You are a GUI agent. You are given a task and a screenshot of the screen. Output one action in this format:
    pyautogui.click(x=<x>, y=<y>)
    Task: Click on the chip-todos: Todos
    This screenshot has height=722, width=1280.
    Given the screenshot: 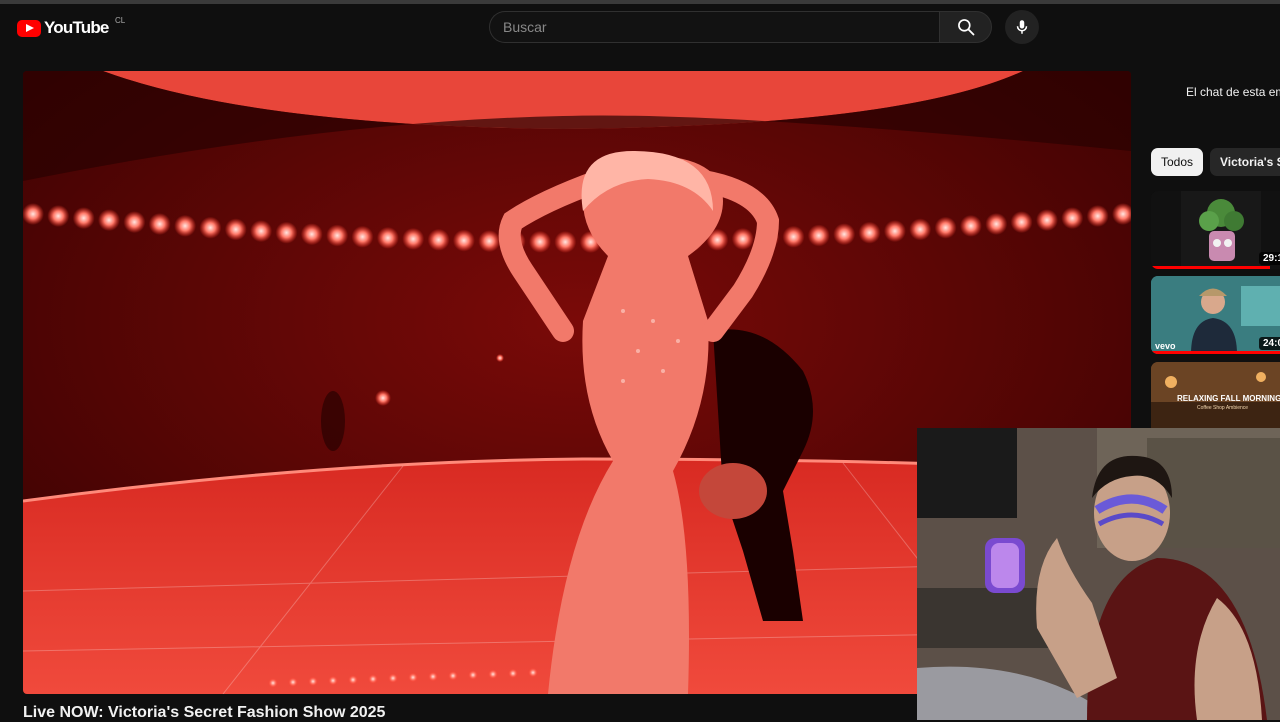 What is the action you would take?
    pyautogui.click(x=1177, y=162)
    